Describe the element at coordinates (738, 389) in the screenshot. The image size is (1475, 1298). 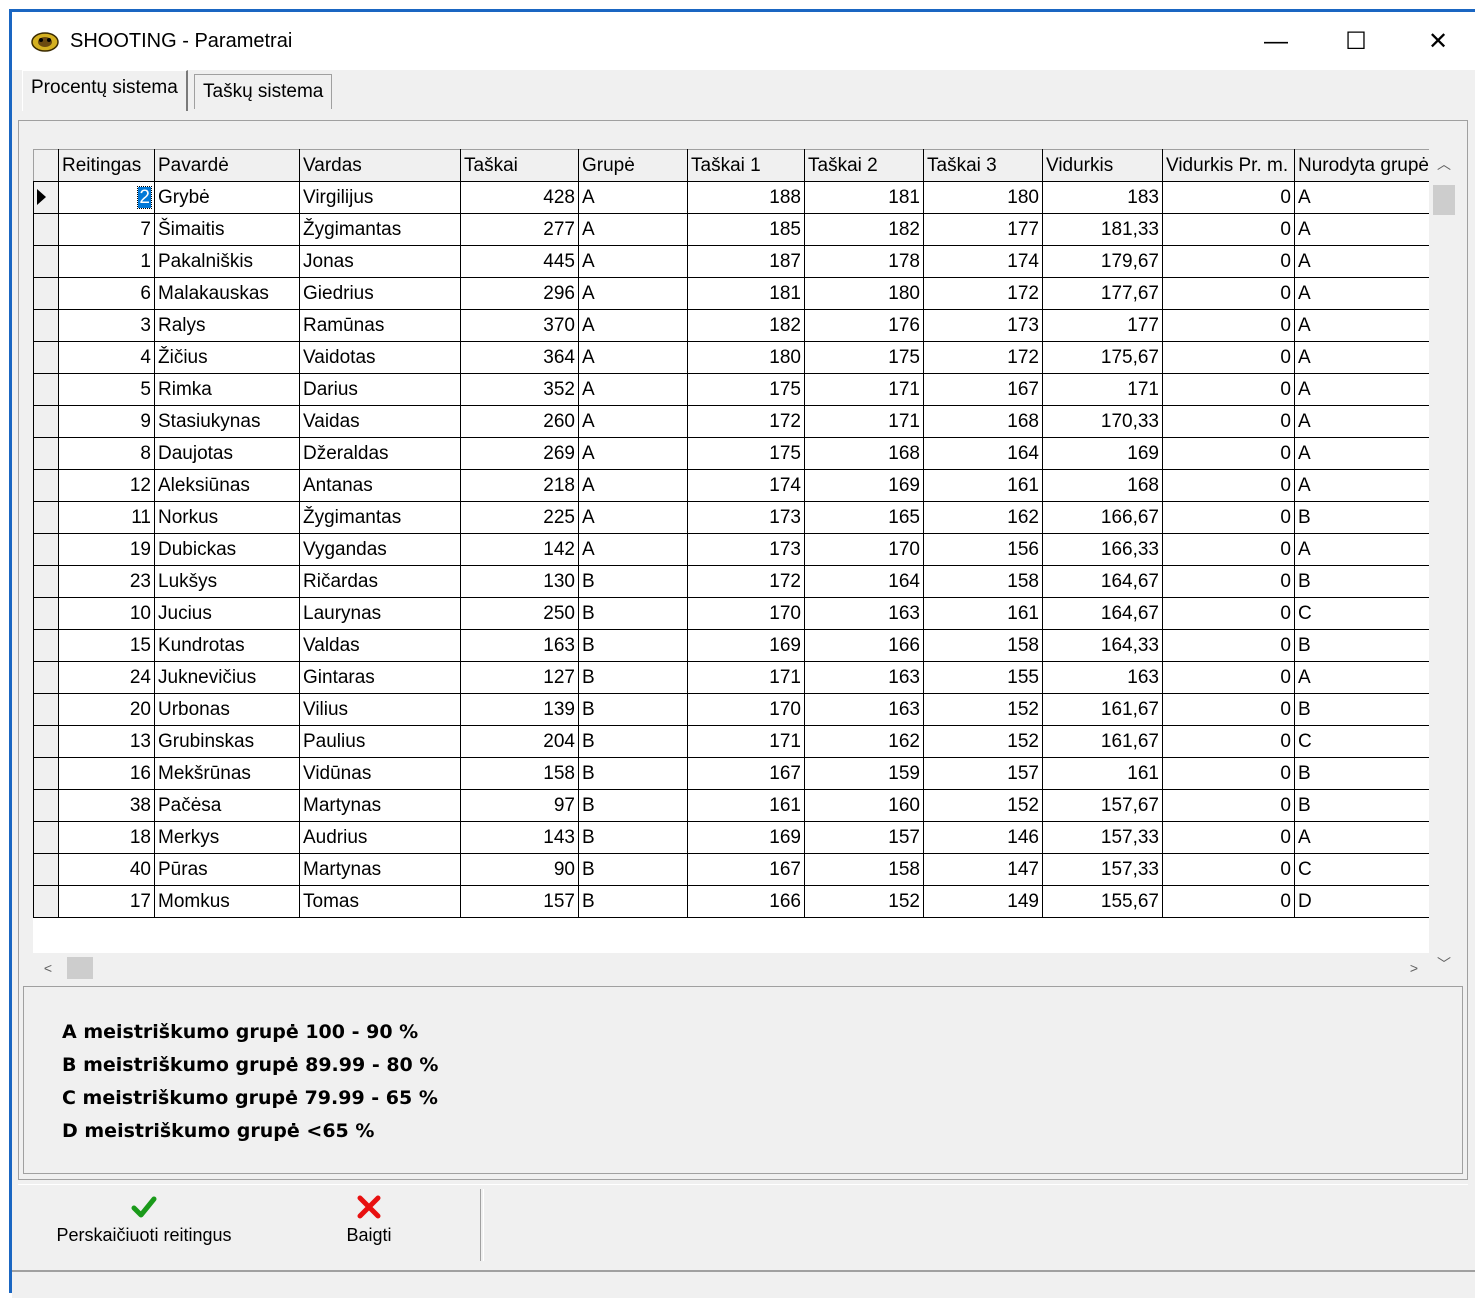
I see `table-row: 5 Rimka Darius 352 A 175 171 167 171 0 A` at that location.